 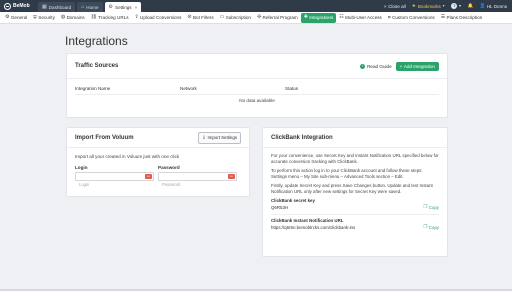 I want to click on close-all-button: × Close all, so click(x=395, y=6).